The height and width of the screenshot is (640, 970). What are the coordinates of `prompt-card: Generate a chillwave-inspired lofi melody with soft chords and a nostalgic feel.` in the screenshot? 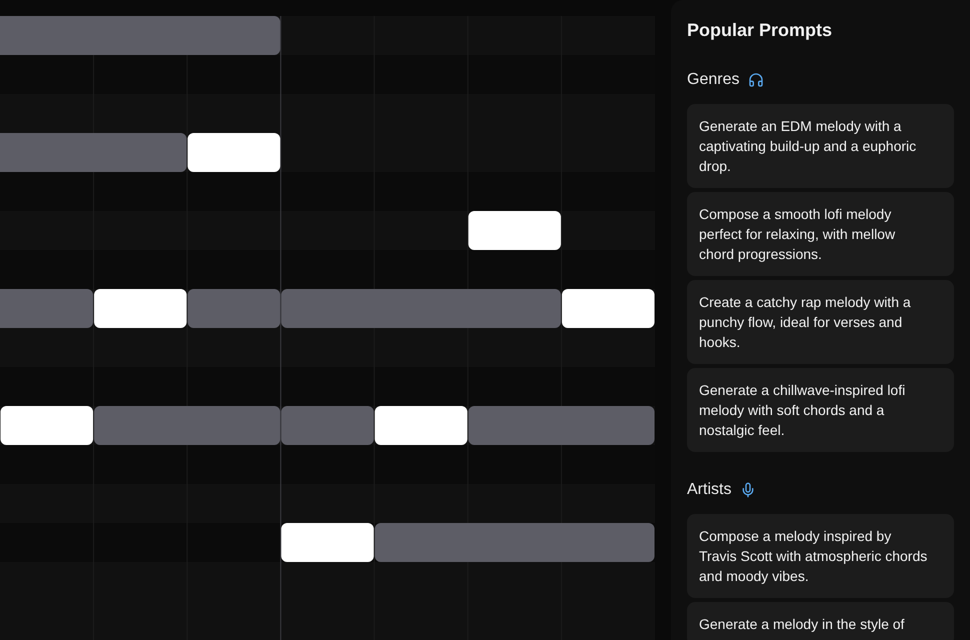 It's located at (820, 410).